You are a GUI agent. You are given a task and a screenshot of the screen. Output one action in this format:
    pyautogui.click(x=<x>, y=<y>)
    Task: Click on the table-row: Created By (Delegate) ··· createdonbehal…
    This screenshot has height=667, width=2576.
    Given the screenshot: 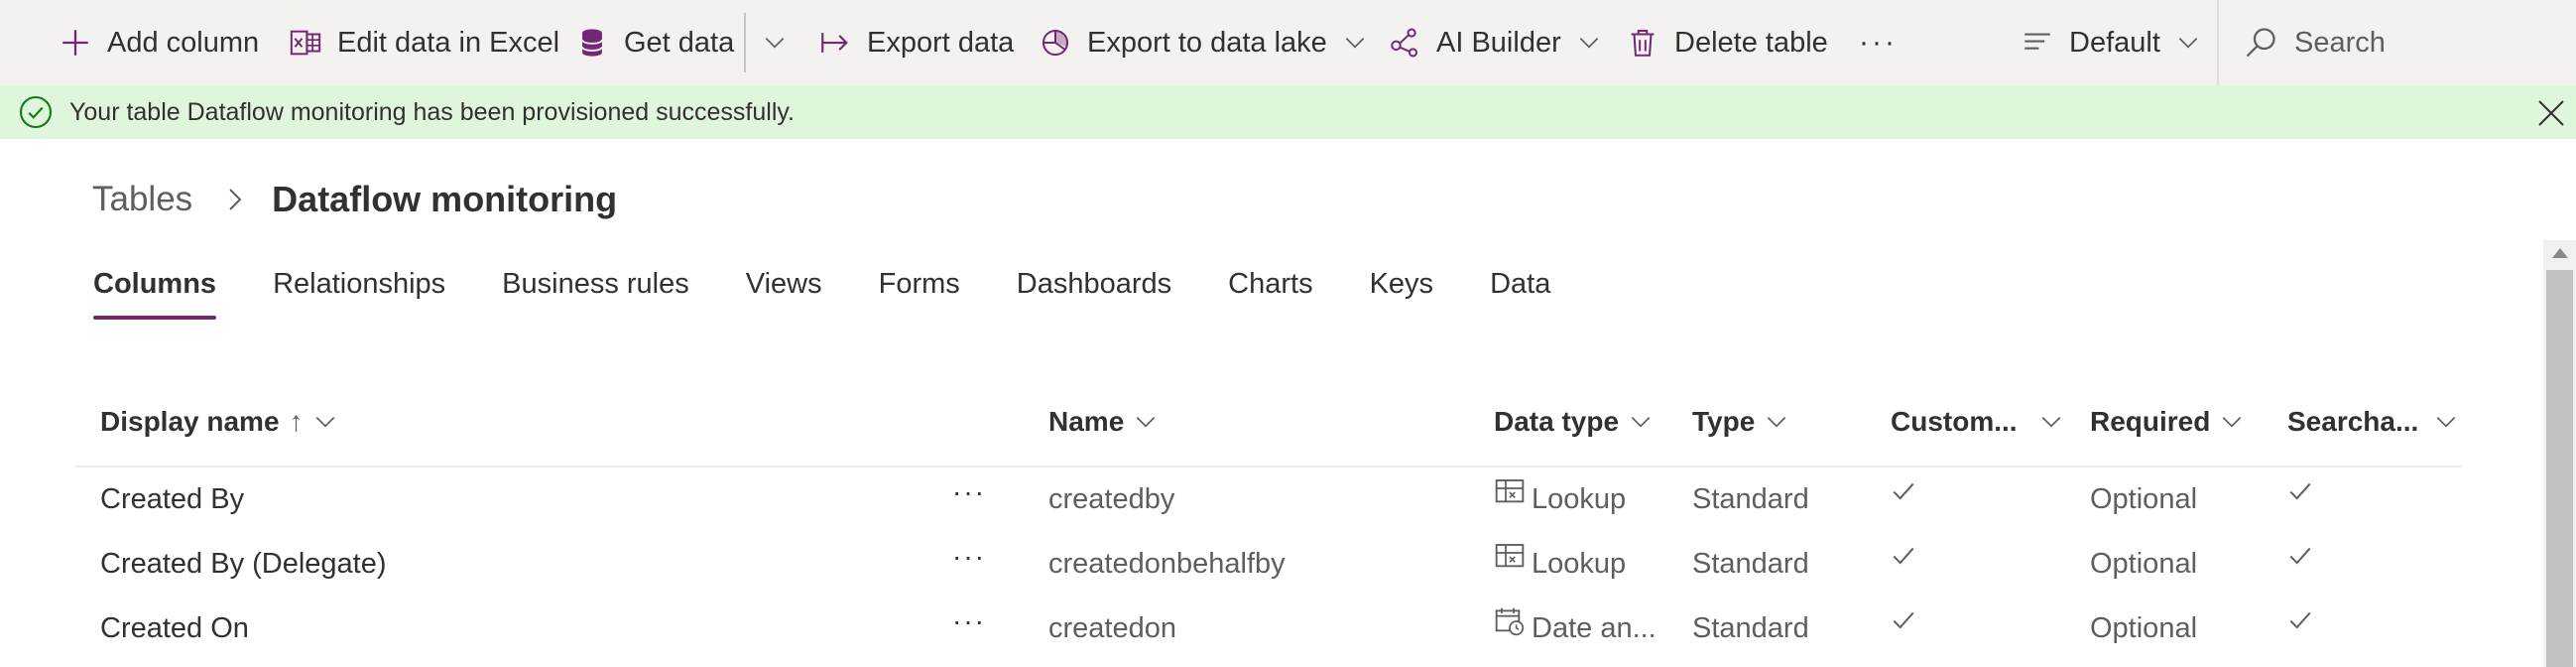 What is the action you would take?
    pyautogui.click(x=1268, y=564)
    